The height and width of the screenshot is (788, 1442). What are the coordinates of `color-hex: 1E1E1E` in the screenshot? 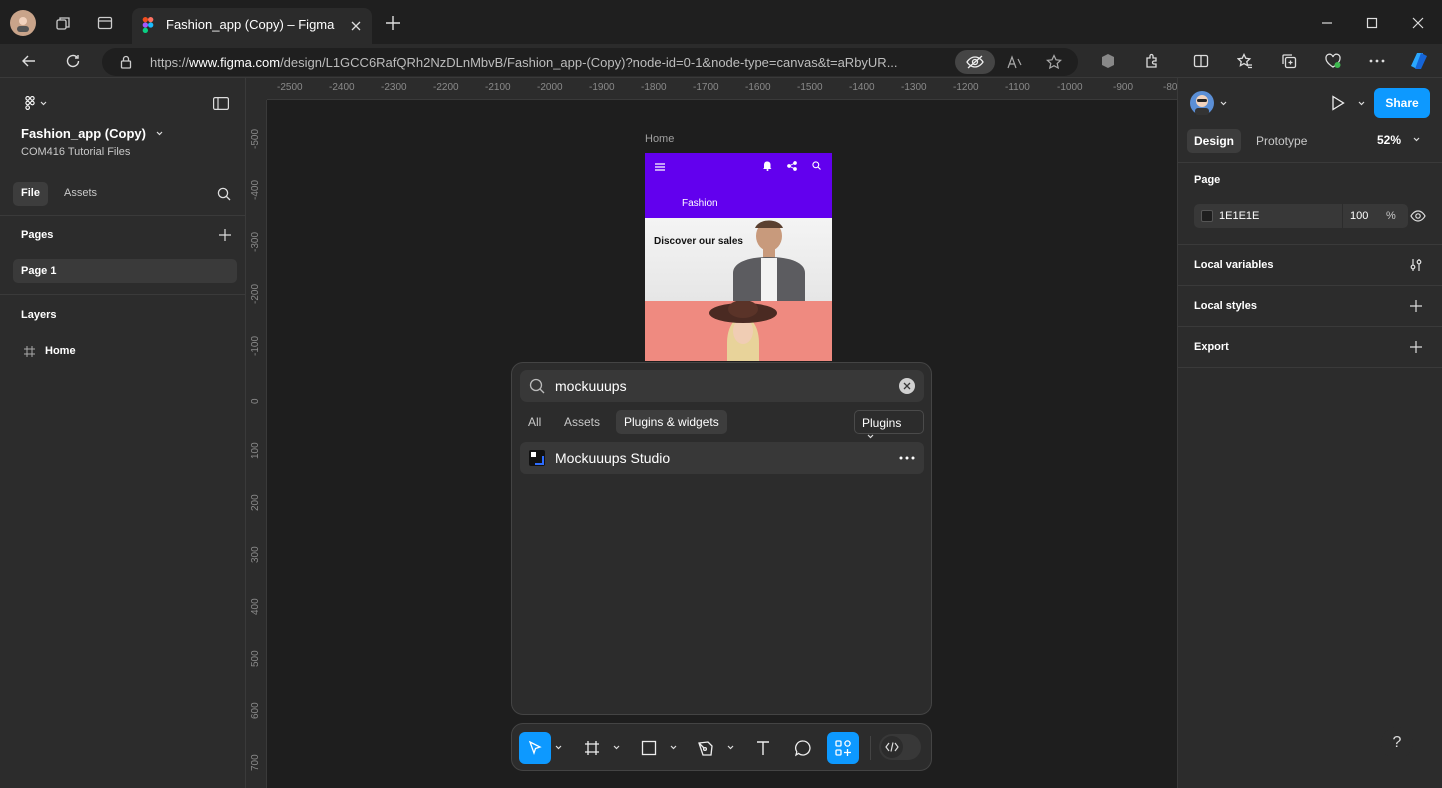 It's located at (1239, 216).